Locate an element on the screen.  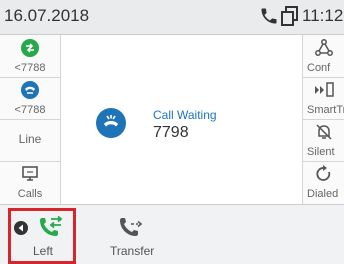
smart-transfer-icon is located at coordinates (324, 92).